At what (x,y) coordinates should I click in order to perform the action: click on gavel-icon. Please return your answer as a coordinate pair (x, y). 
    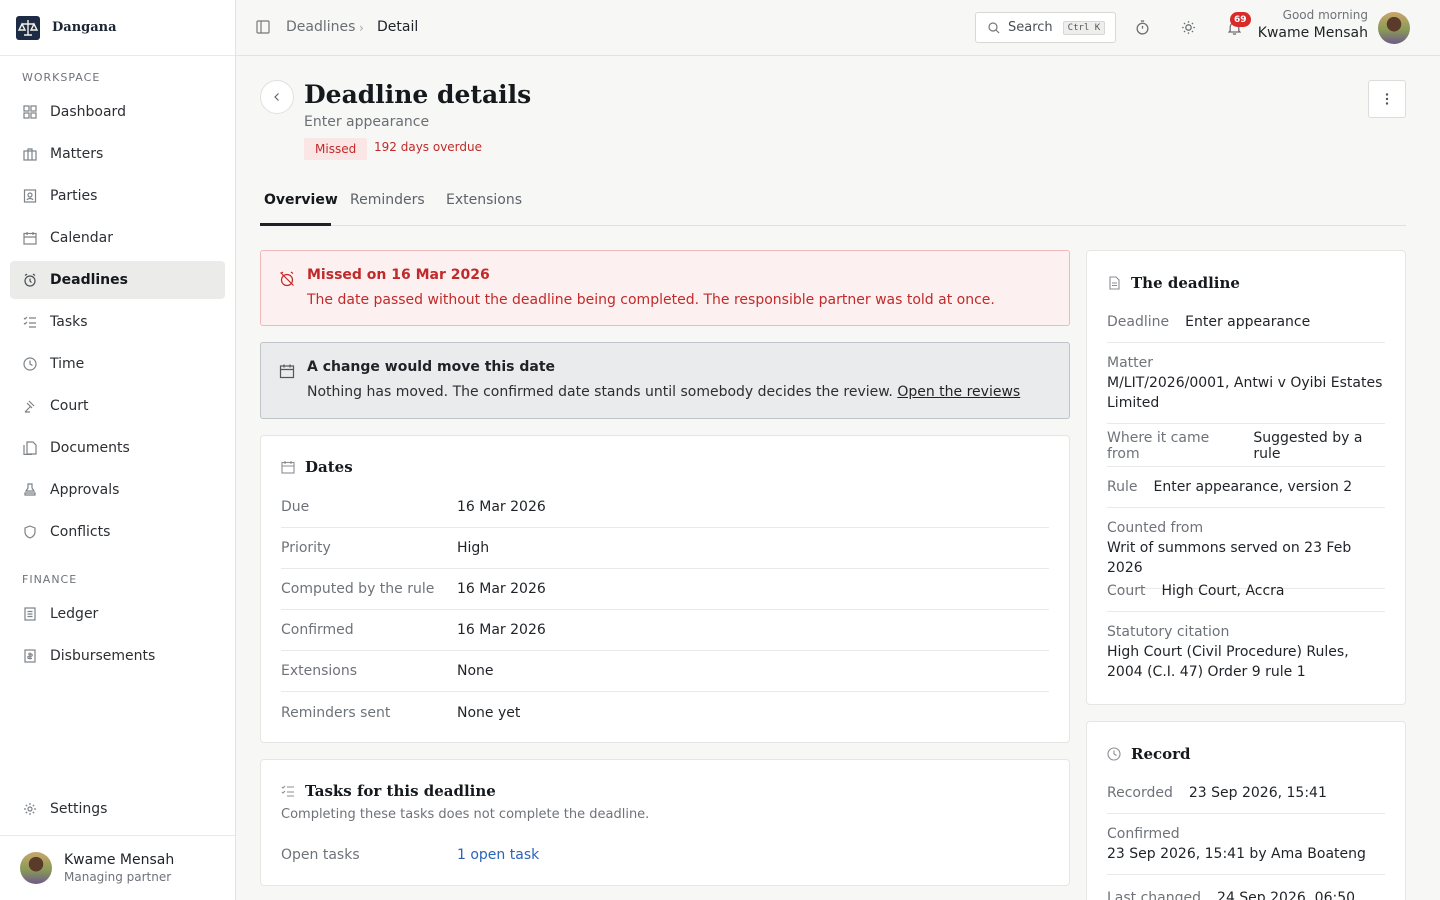
    Looking at the image, I should click on (30, 406).